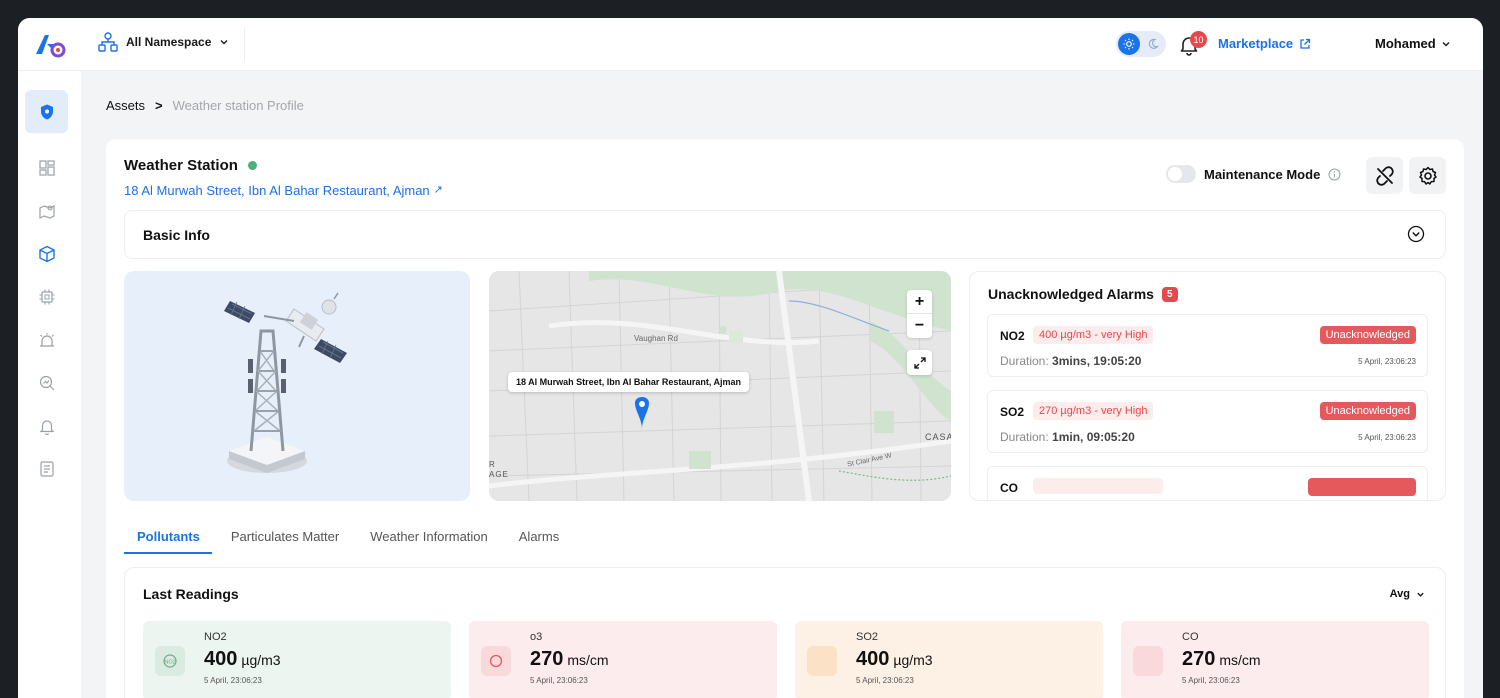 This screenshot has width=1500, height=698. What do you see at coordinates (492, 464) in the screenshot?
I see `map-label-r: R` at bounding box center [492, 464].